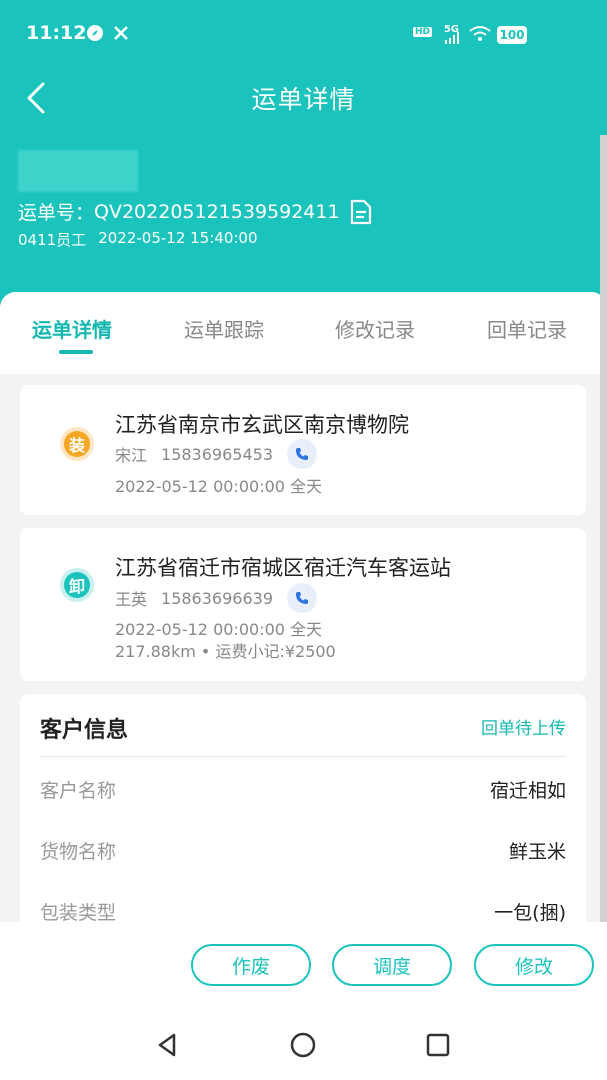  I want to click on nav-home-icon, so click(303, 1045).